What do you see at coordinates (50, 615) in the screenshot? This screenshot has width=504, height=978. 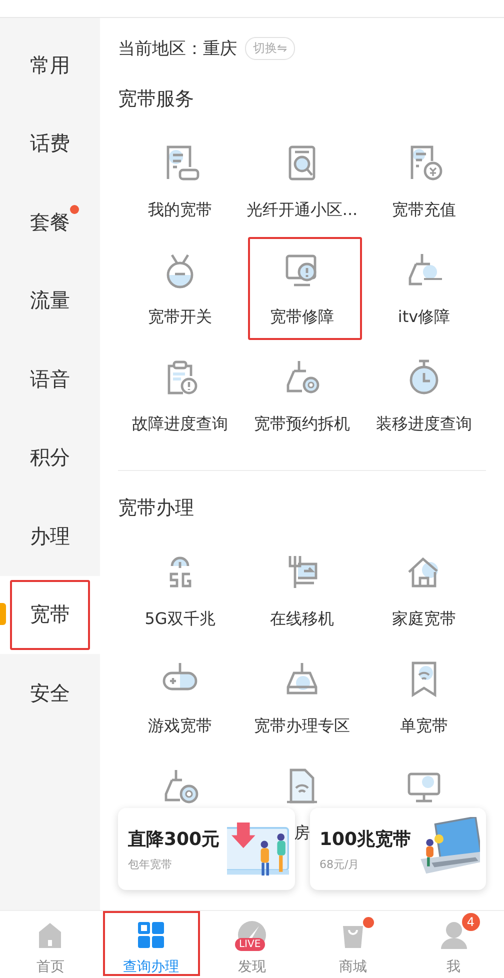 I see `sidebar-item: 宽带` at bounding box center [50, 615].